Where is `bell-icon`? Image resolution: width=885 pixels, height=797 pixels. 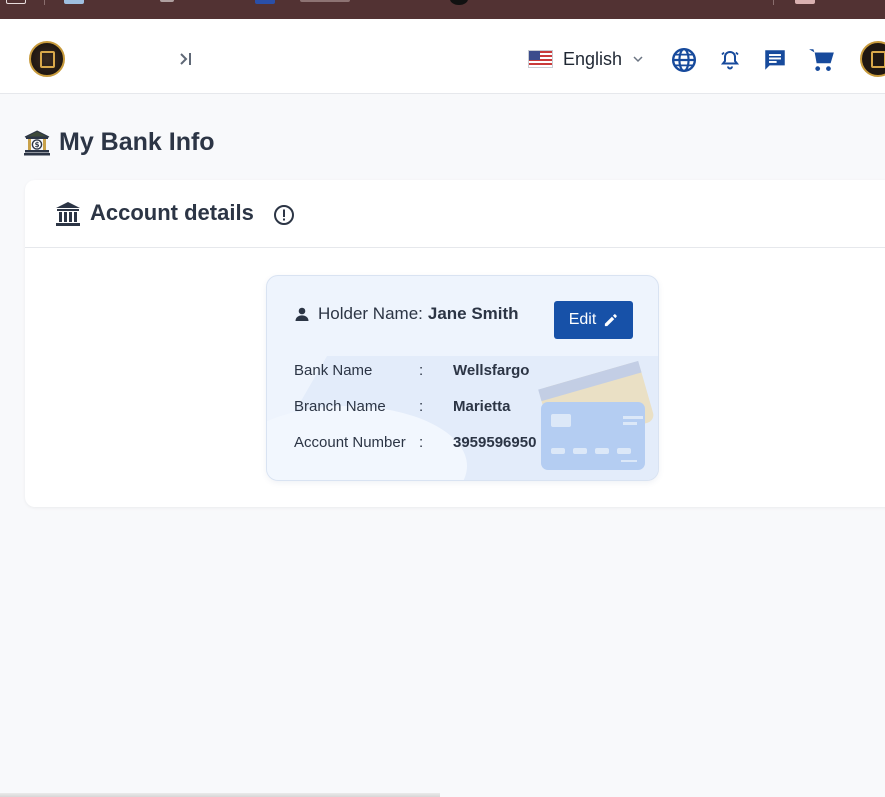
bell-icon is located at coordinates (730, 60).